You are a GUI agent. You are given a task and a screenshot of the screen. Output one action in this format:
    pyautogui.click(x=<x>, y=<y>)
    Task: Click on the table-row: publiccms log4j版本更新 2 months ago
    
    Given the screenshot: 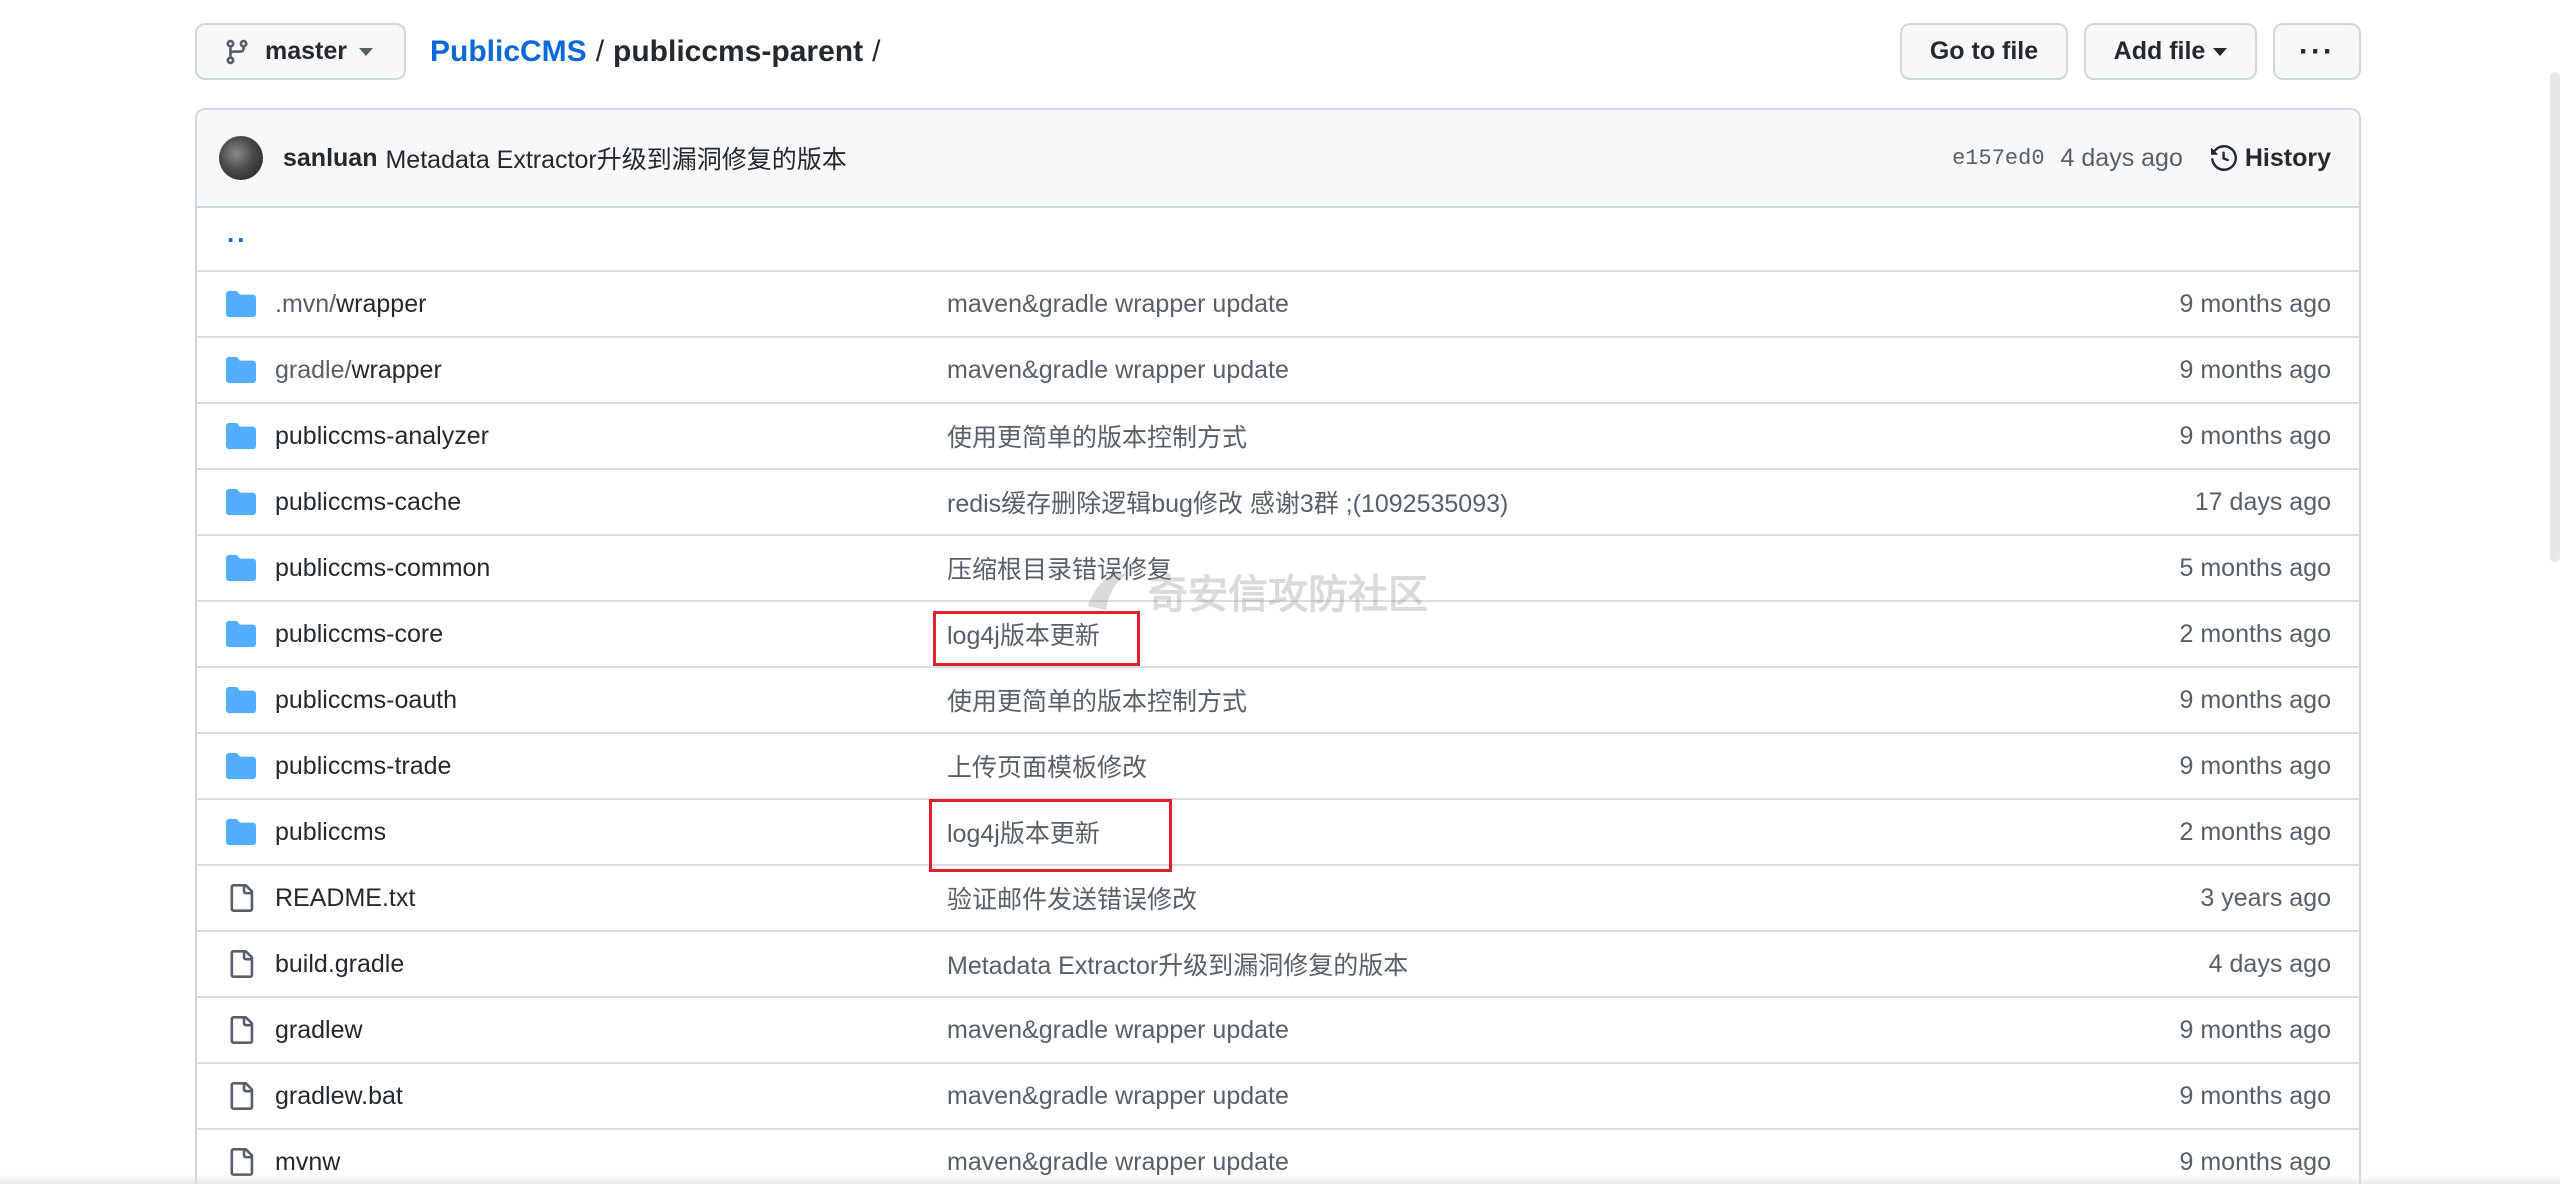 What is the action you would take?
    pyautogui.click(x=1278, y=833)
    